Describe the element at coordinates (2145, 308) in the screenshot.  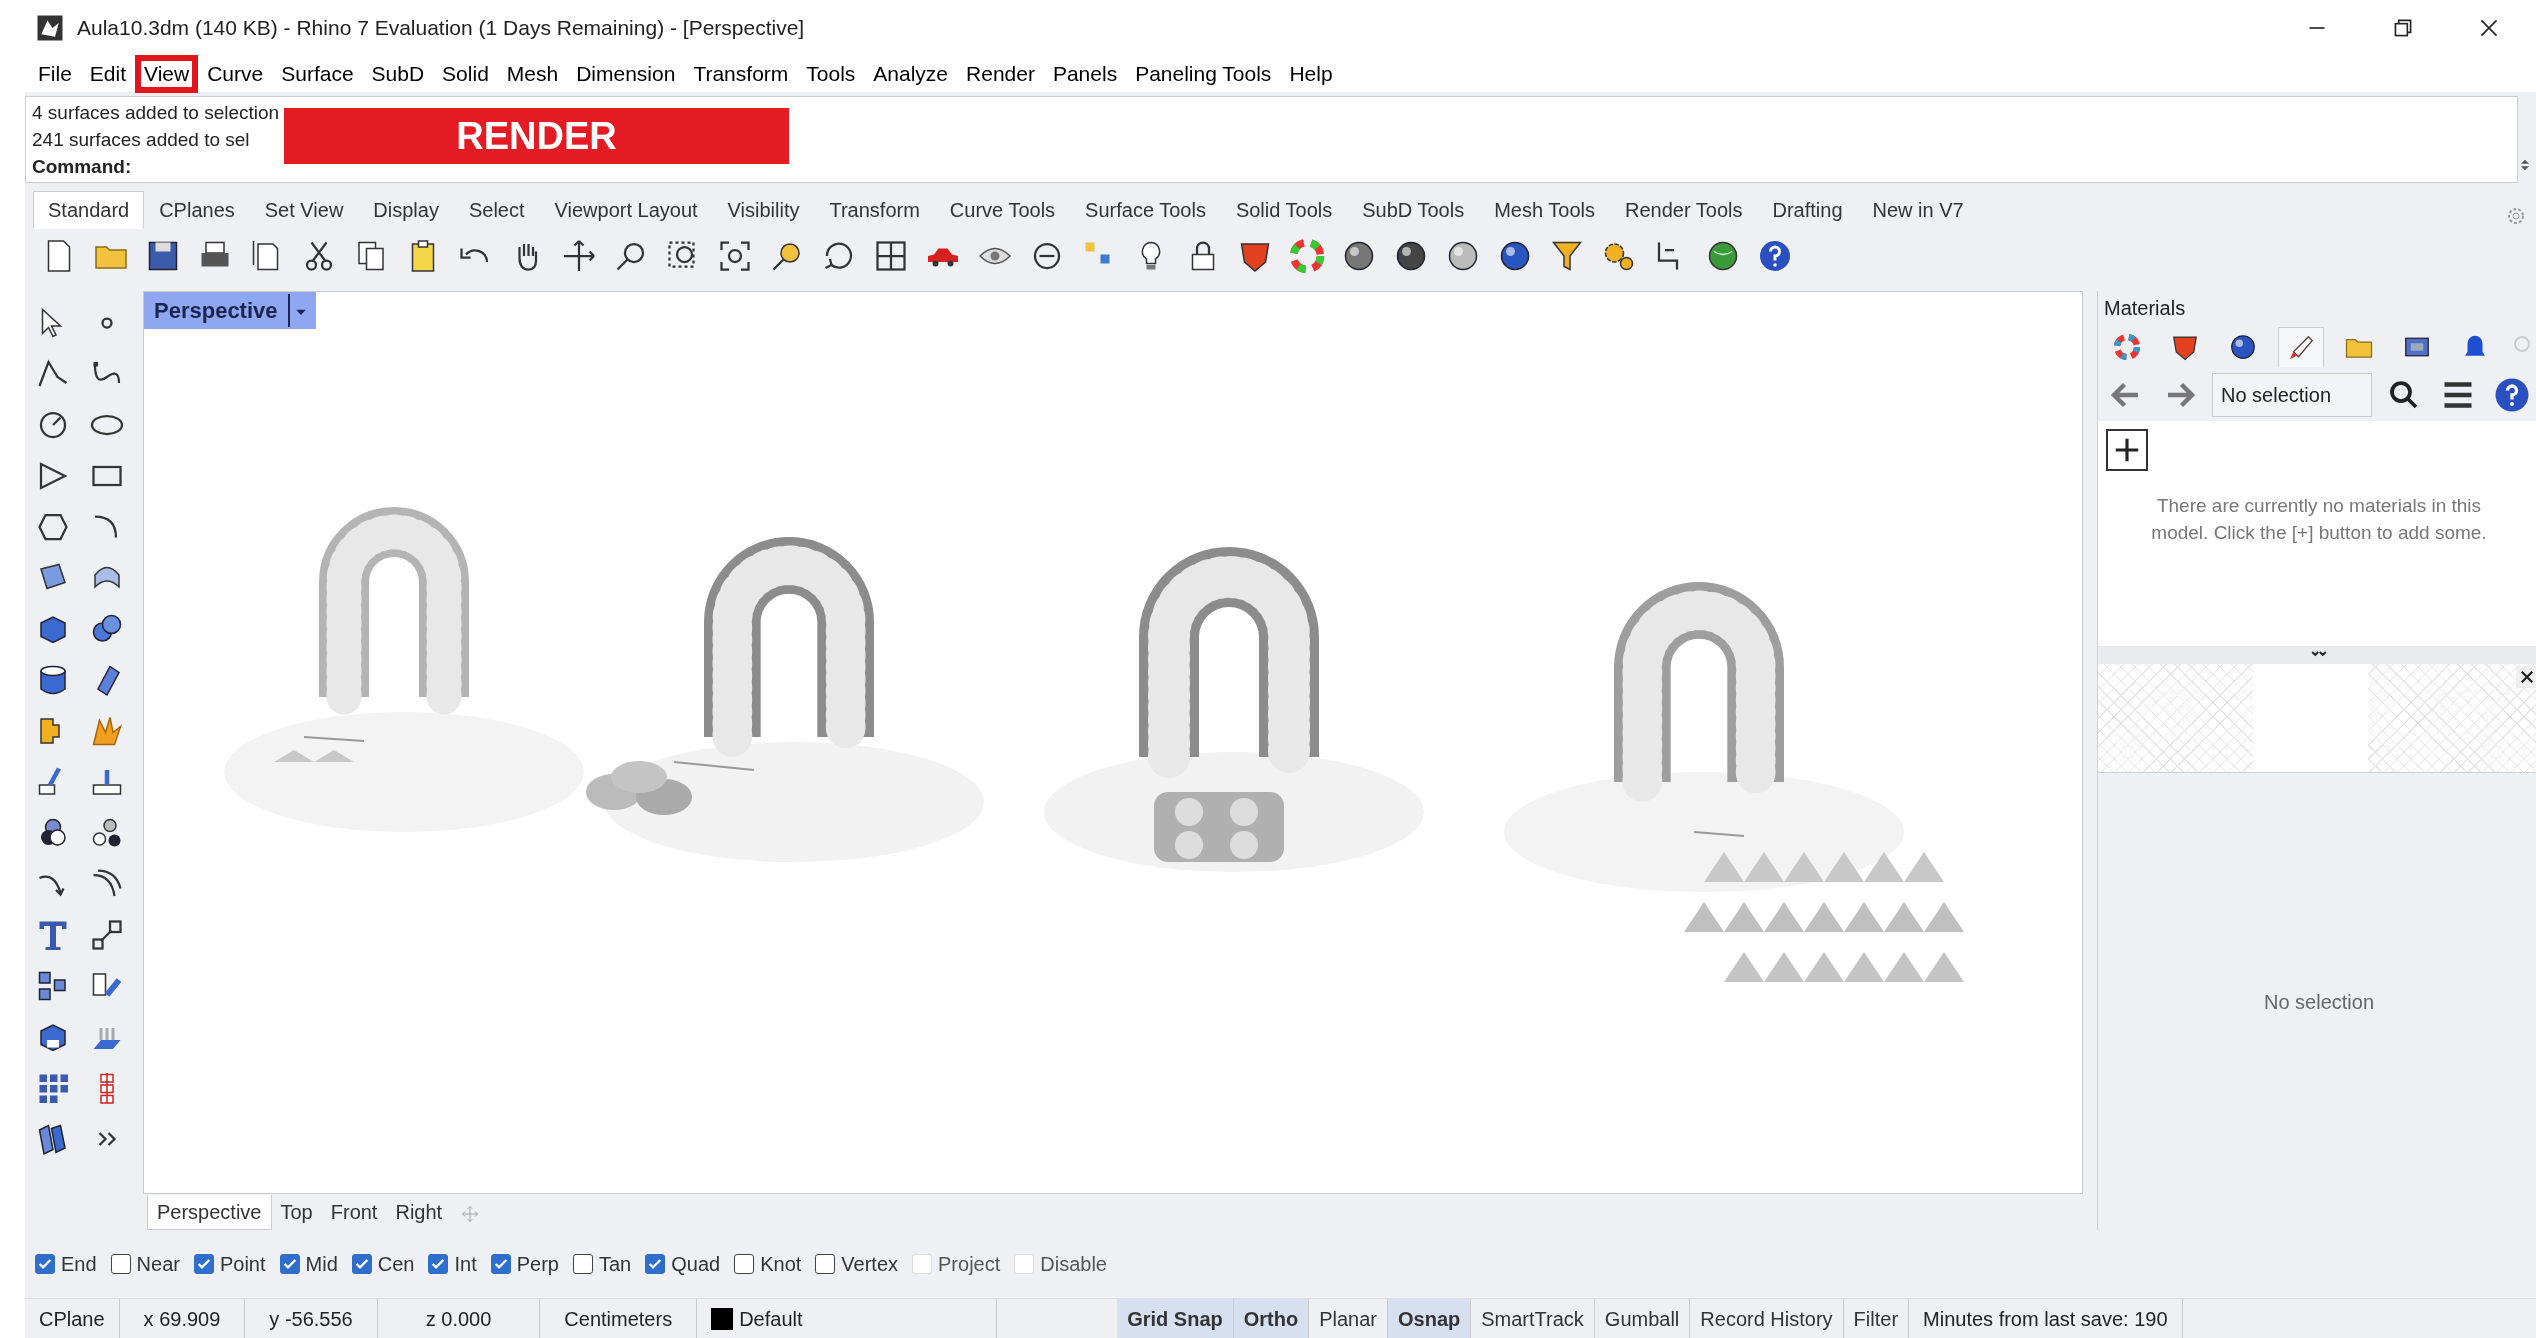
I see `panel-title: Materials` at that location.